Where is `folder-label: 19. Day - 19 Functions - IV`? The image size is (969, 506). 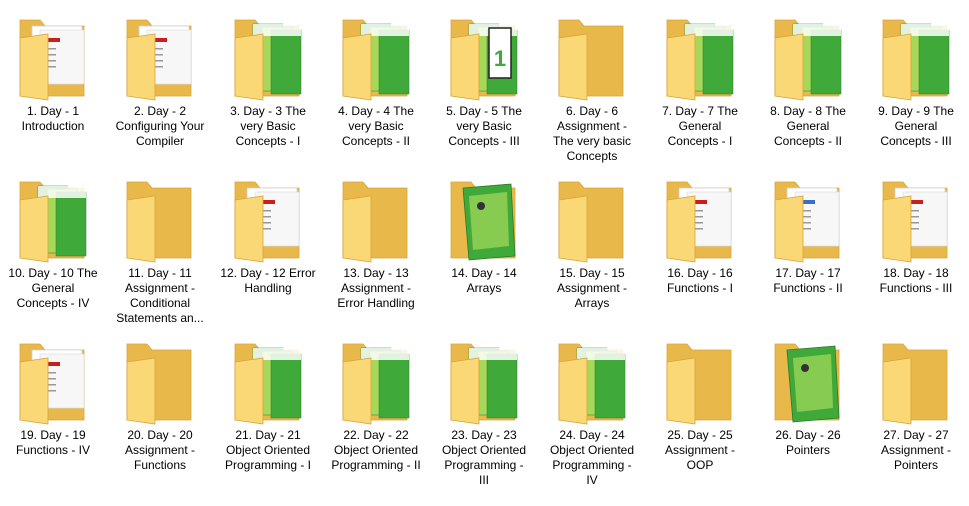 folder-label: 19. Day - 19 Functions - IV is located at coordinates (53, 442).